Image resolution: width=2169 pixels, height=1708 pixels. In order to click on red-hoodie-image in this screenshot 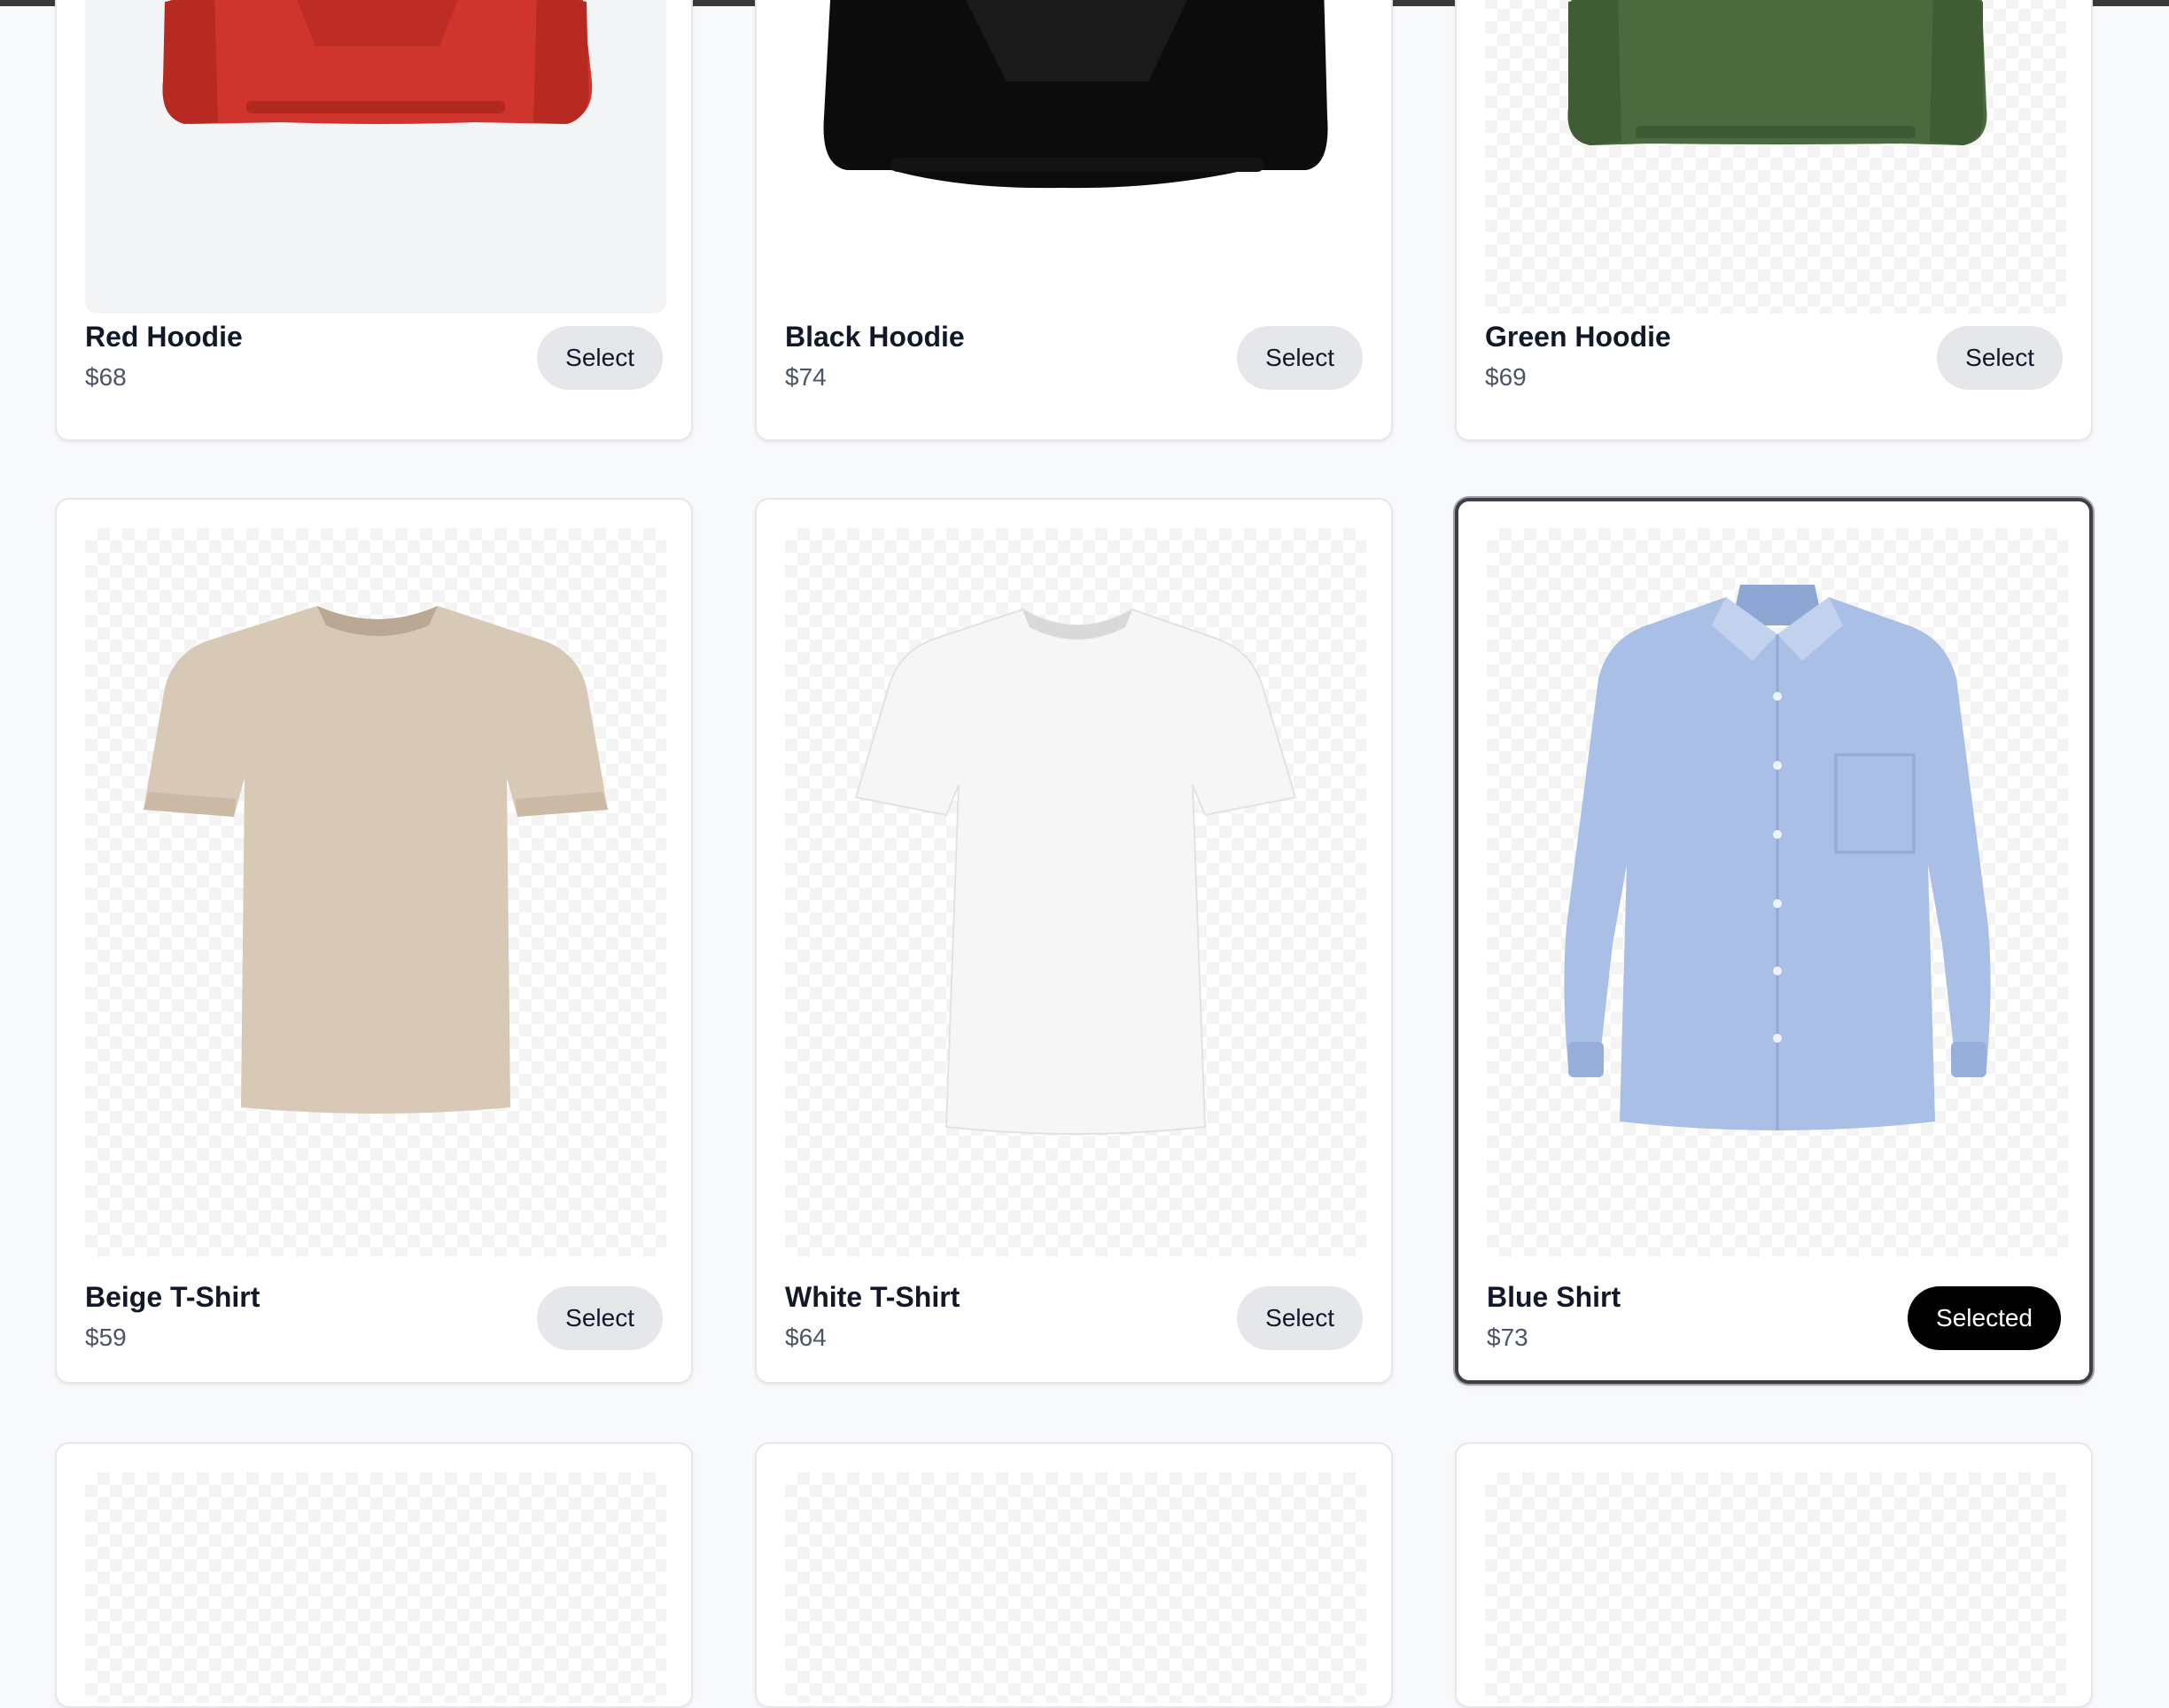, I will do `click(377, 62)`.